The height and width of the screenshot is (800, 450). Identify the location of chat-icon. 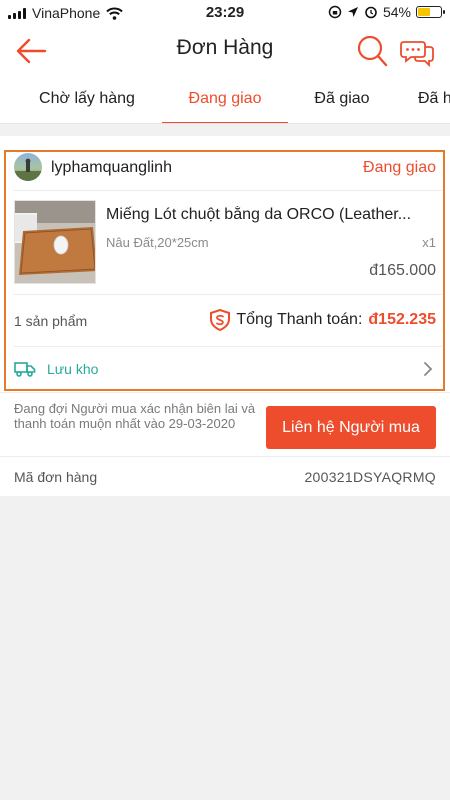
(417, 54).